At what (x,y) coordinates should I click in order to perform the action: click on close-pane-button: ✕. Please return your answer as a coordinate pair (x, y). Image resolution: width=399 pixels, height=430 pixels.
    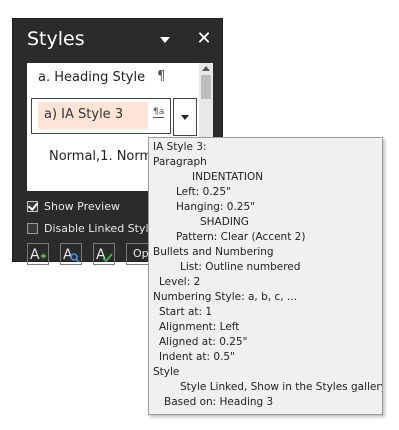
    Looking at the image, I should click on (204, 39).